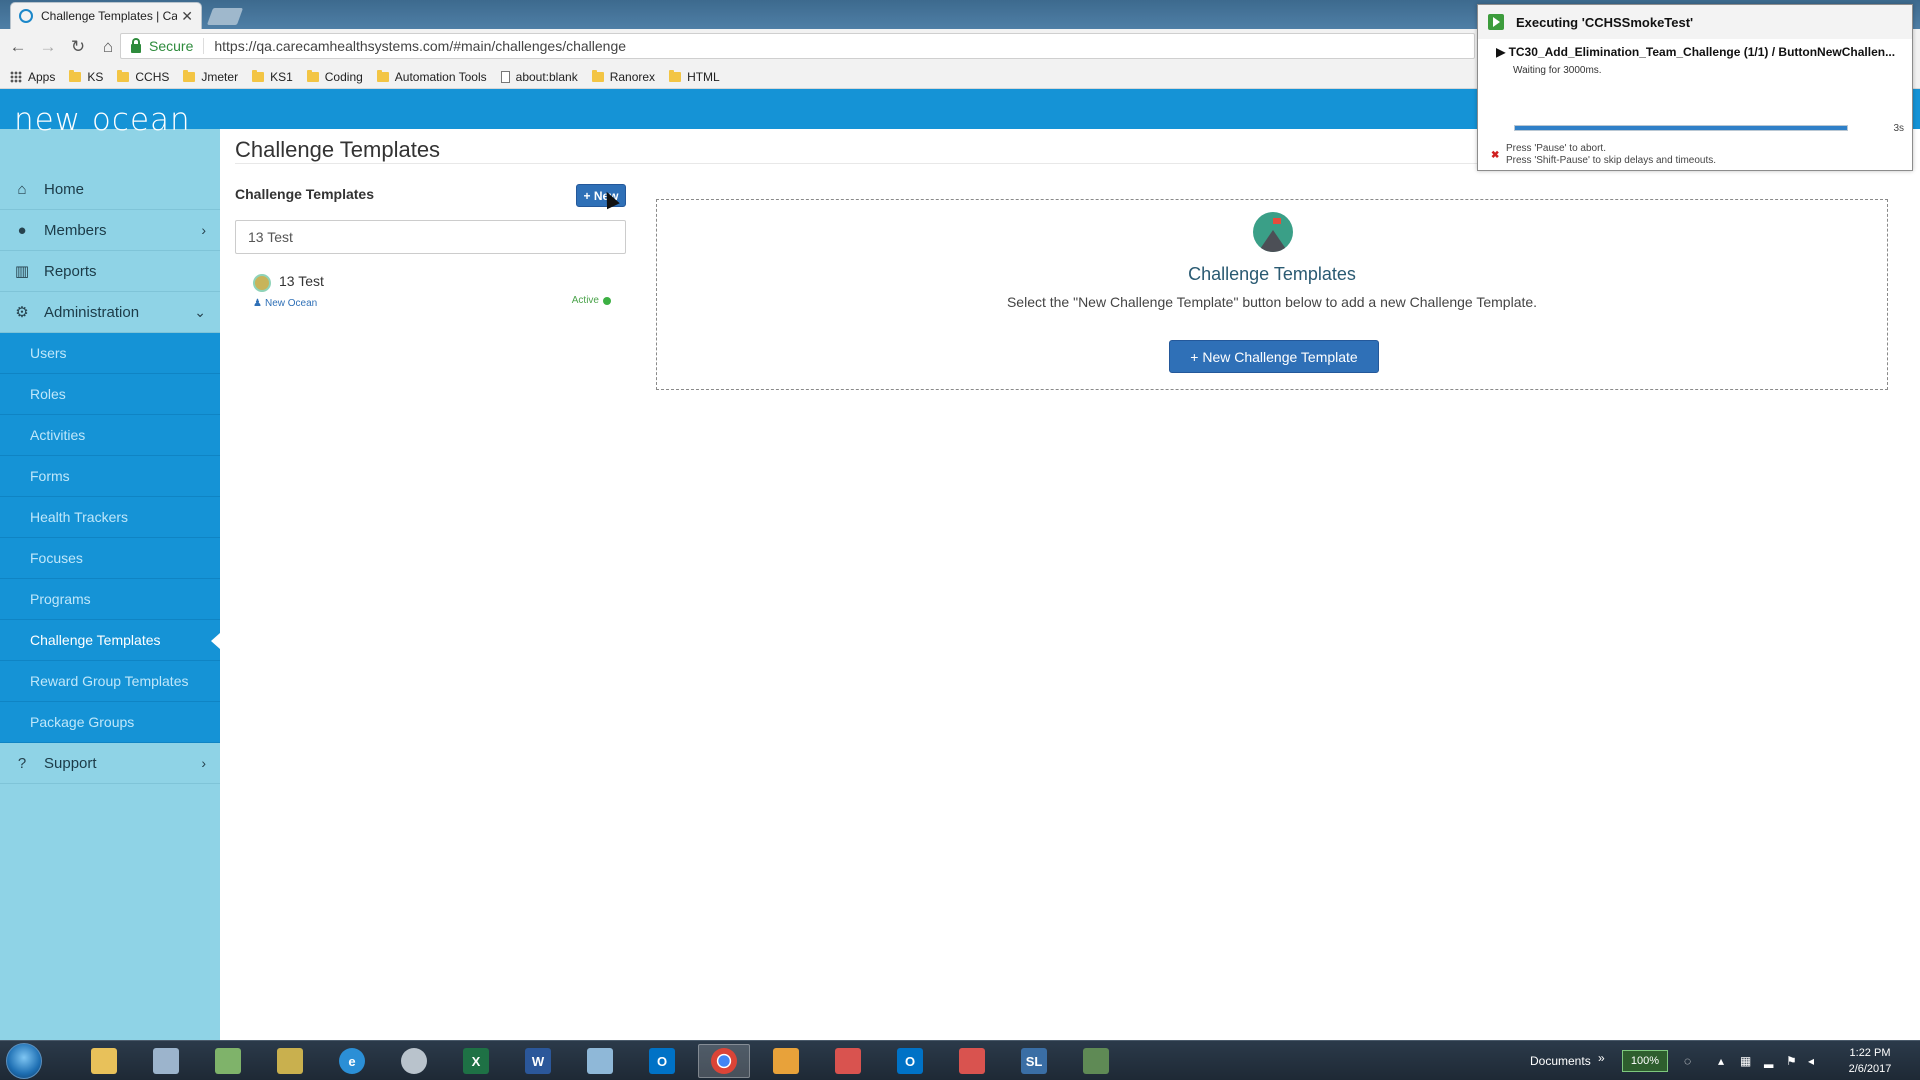 The image size is (1920, 1080). What do you see at coordinates (1721, 1061) in the screenshot?
I see `tray-expand-icon: ▴` at bounding box center [1721, 1061].